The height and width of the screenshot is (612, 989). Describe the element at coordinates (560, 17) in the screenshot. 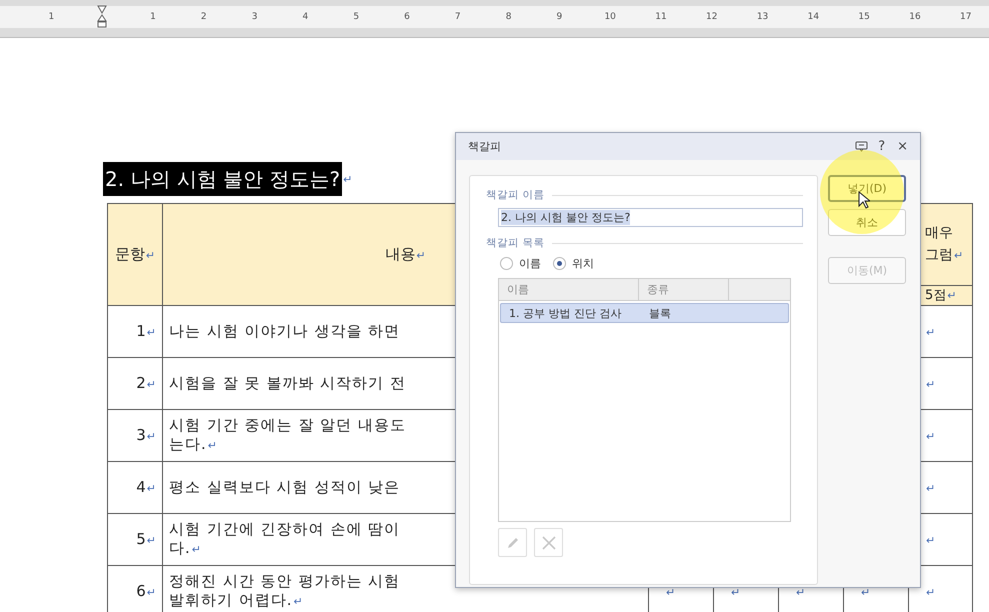

I see `ruler-number: 9` at that location.